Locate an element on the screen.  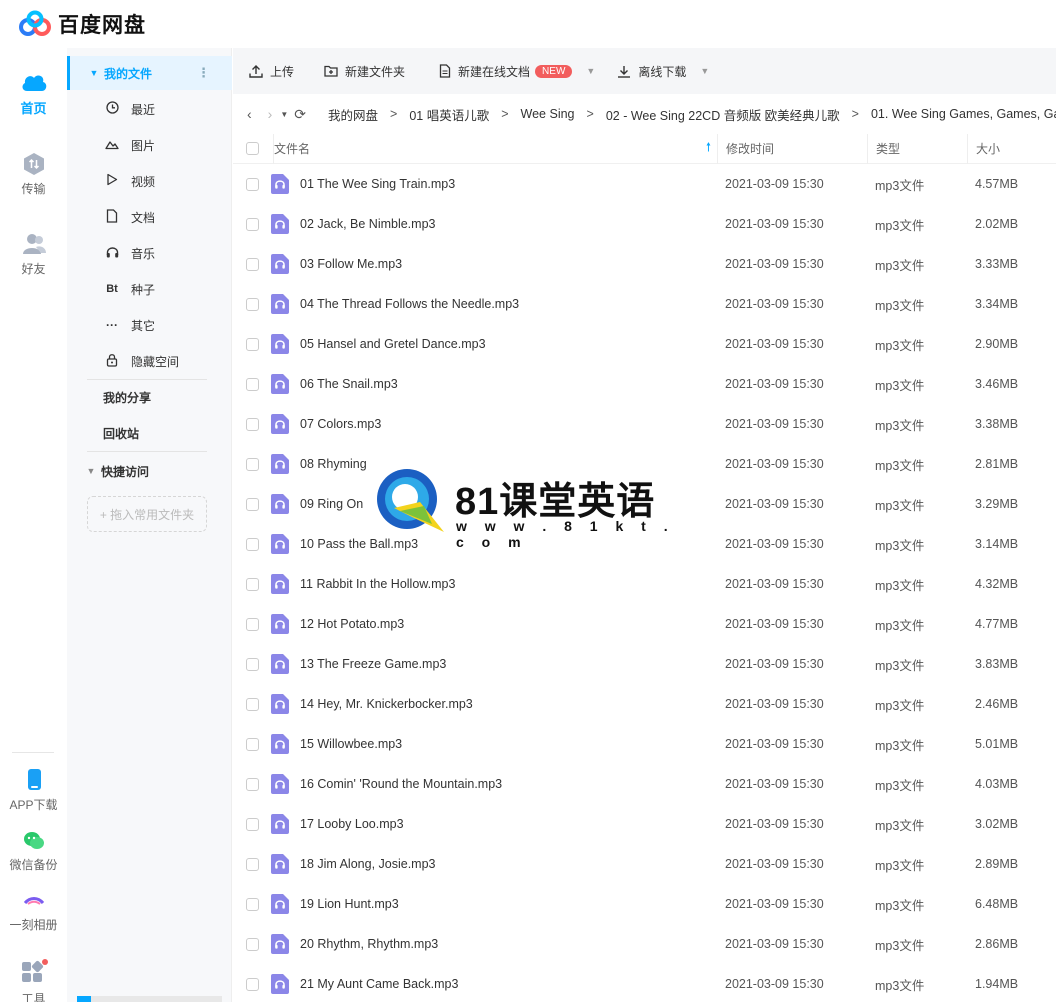
rail-item-tools: 工具 is located at coordinates (33, 980).